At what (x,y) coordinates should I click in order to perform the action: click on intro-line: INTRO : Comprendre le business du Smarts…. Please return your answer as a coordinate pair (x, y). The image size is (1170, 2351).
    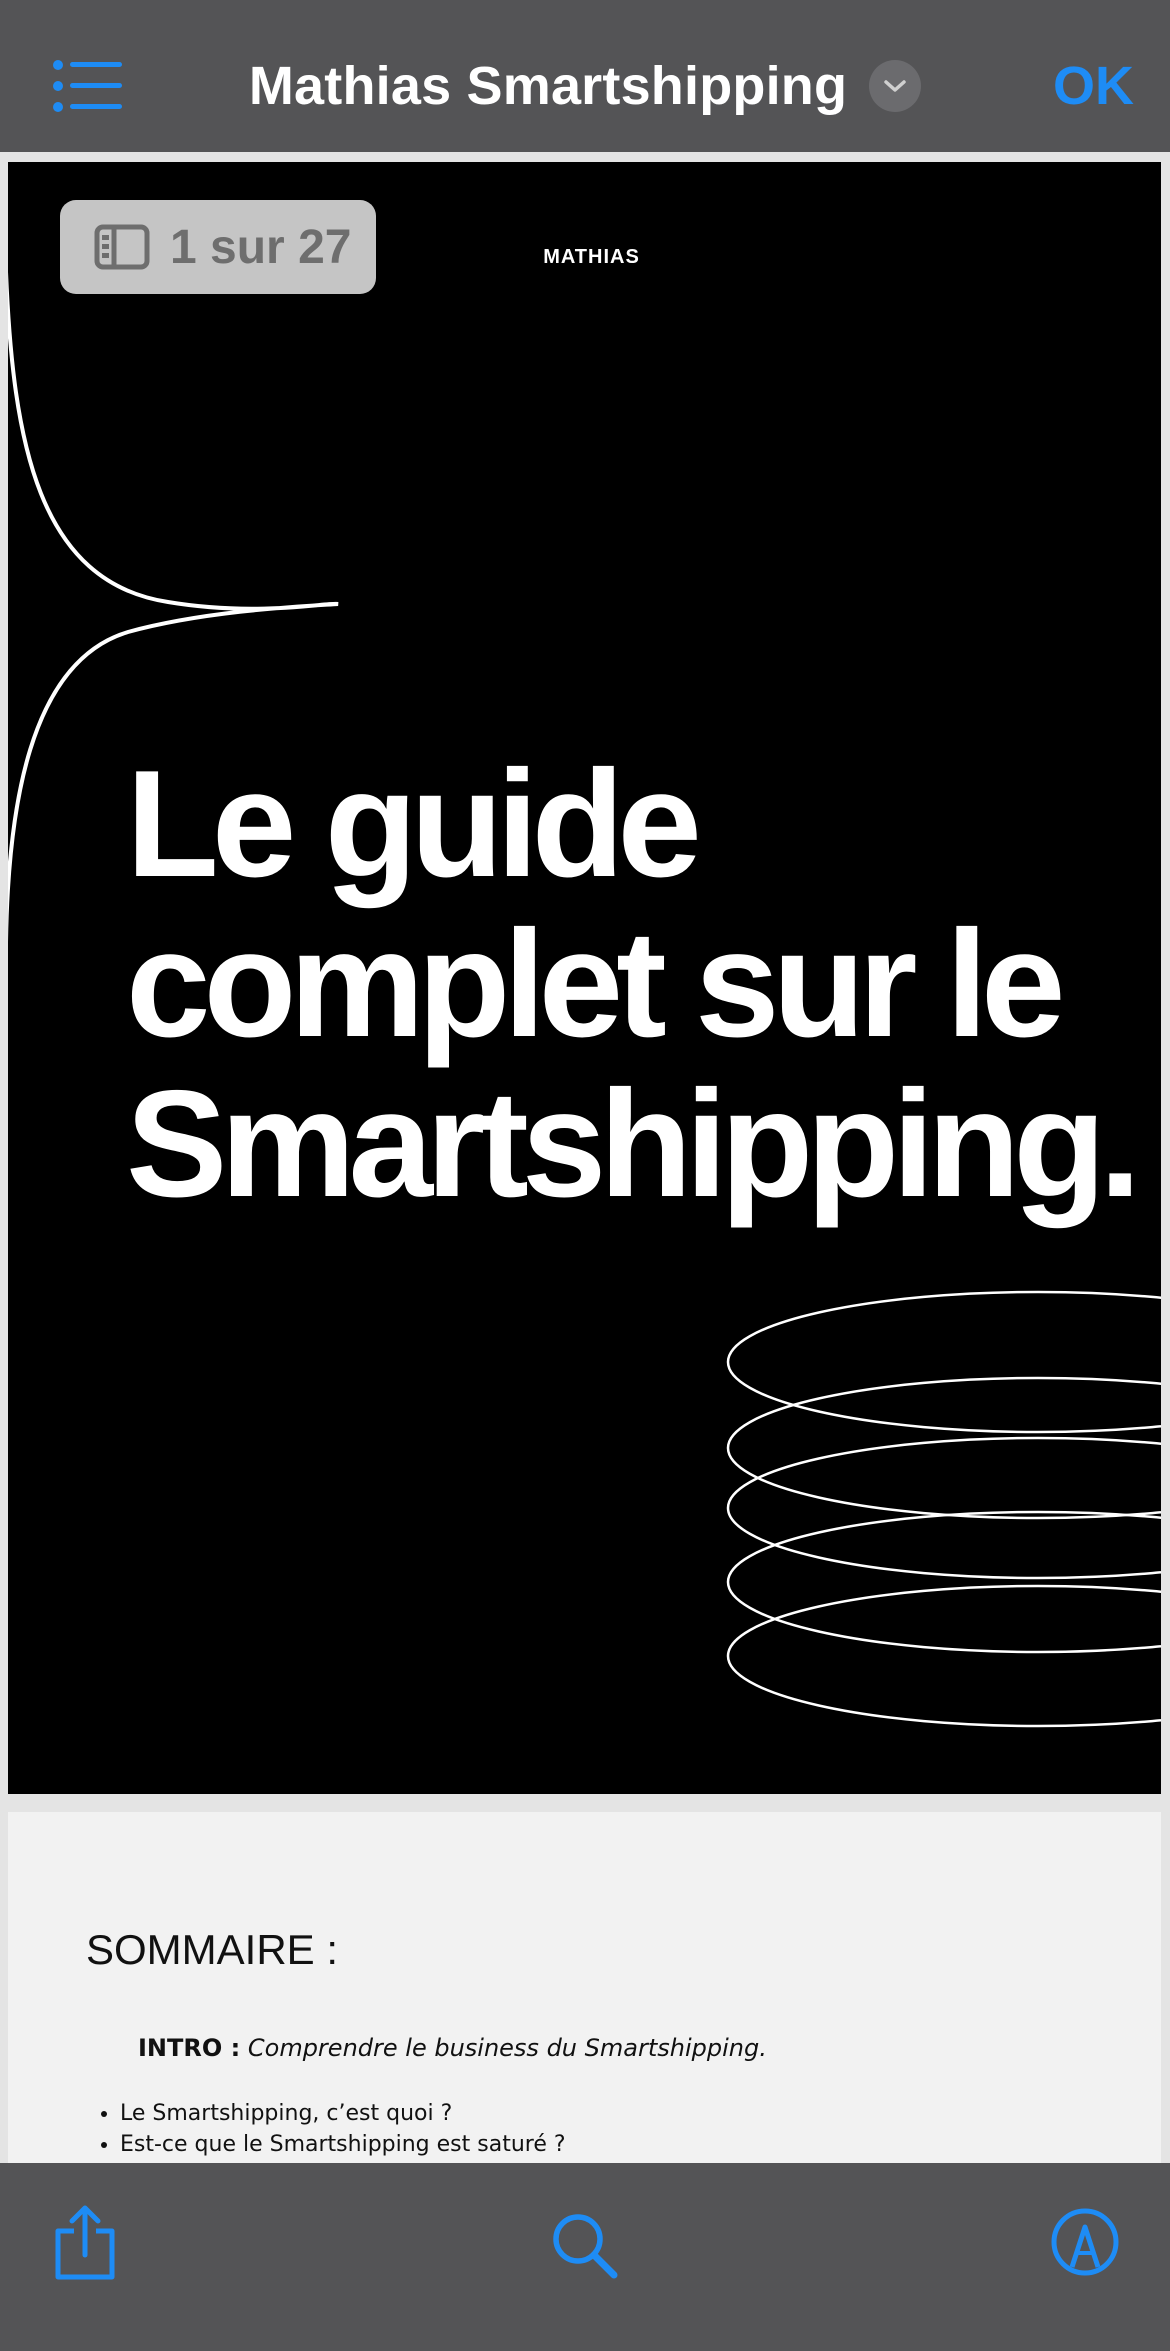
    Looking at the image, I should click on (452, 2048).